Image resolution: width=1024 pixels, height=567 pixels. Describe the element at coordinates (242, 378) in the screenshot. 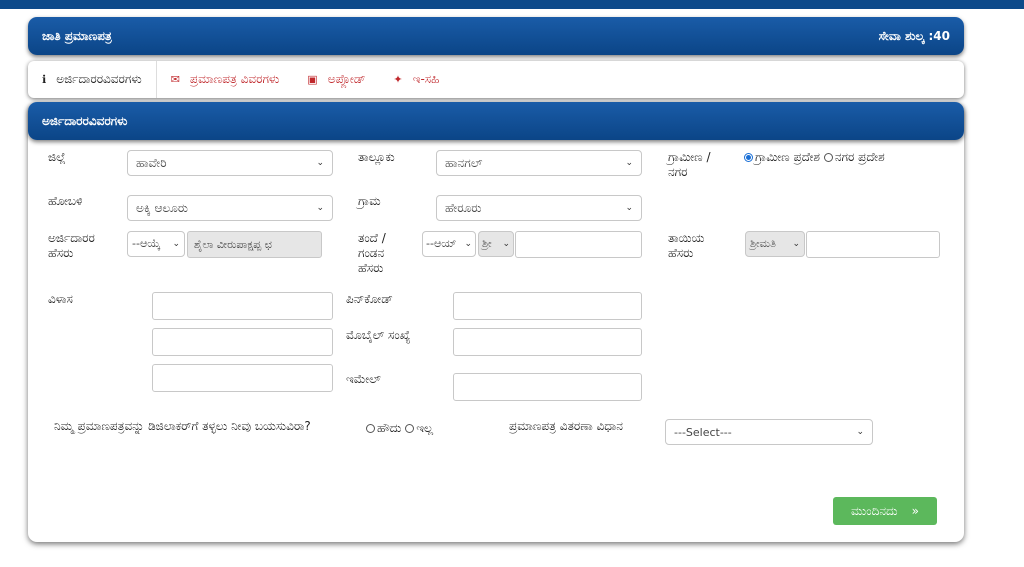

I see `address-line-3-field` at that location.